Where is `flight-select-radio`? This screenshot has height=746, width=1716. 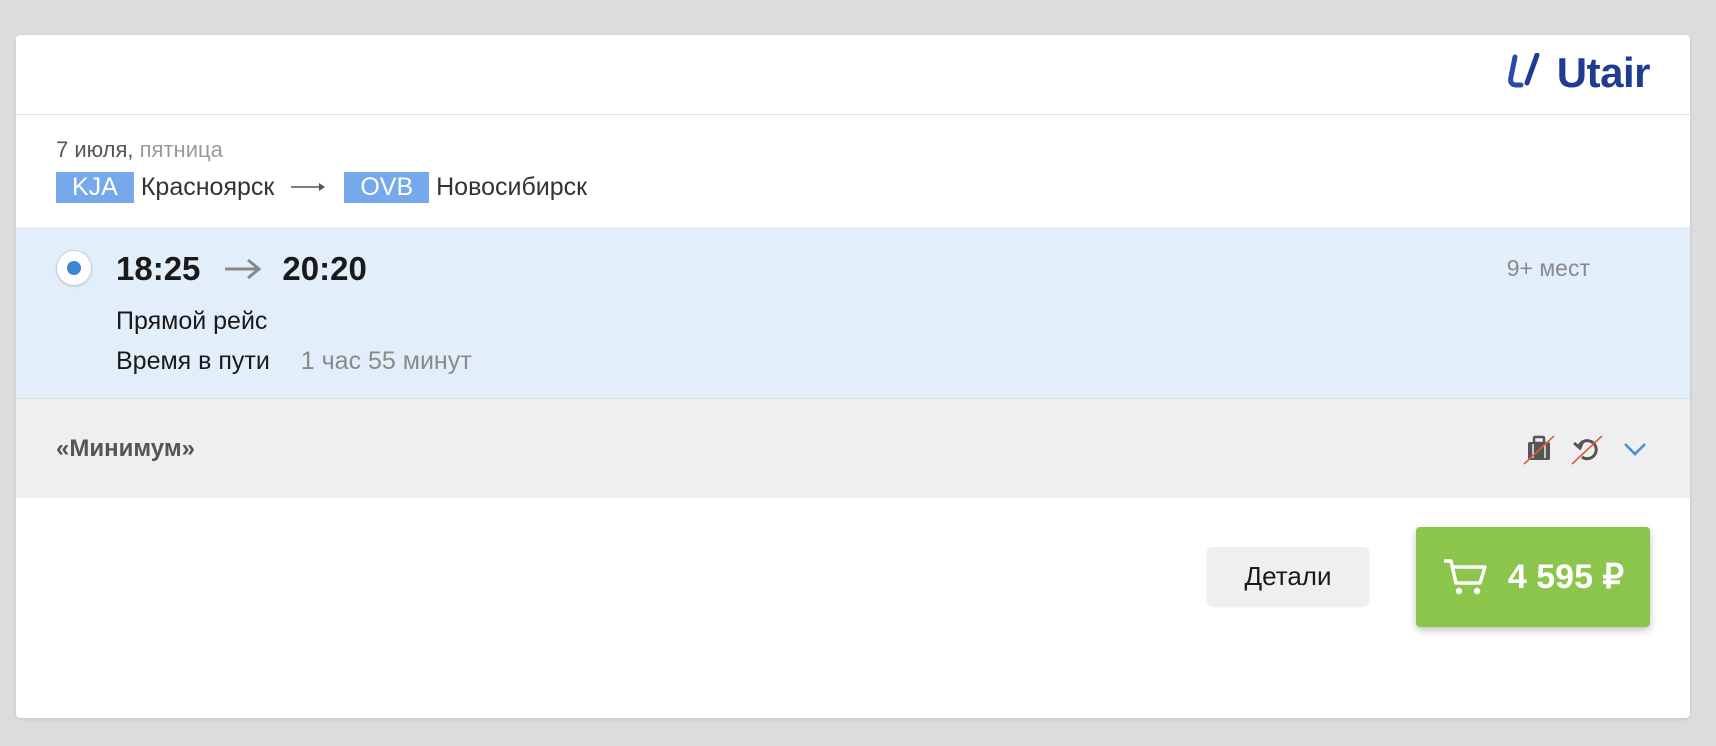 flight-select-radio is located at coordinates (74, 268).